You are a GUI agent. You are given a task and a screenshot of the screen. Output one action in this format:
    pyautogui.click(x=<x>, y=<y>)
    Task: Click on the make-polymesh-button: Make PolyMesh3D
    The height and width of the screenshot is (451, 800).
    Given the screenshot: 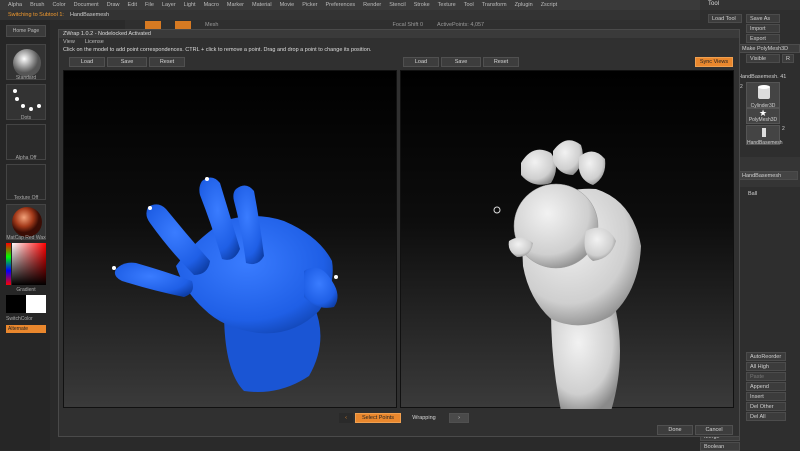 What is the action you would take?
    pyautogui.click(x=769, y=48)
    